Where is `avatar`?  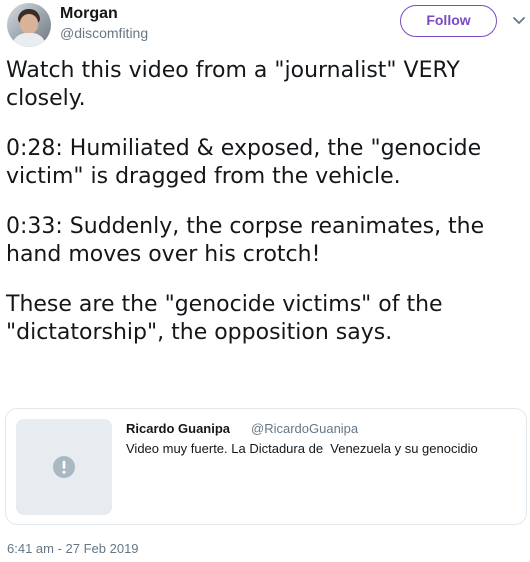 avatar is located at coordinates (29, 25).